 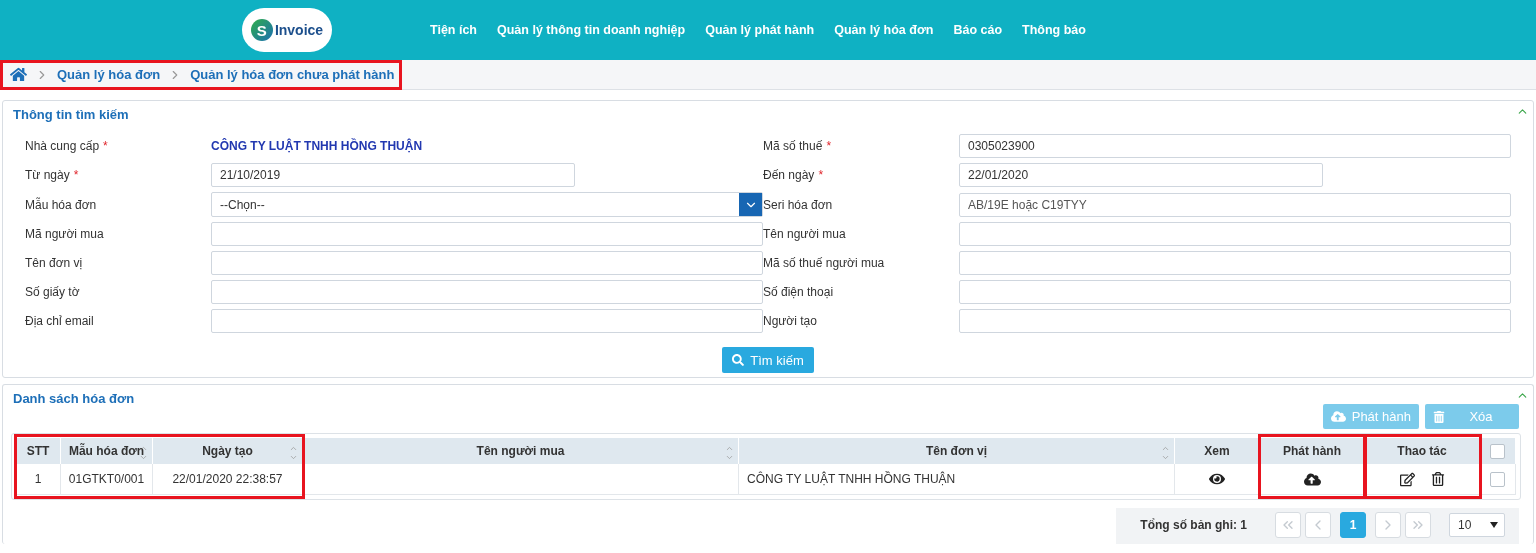 What do you see at coordinates (957, 479) in the screenshot?
I see `table-cell: CÔNG TY LUẬT TNHH HỒNG THUẬN` at bounding box center [957, 479].